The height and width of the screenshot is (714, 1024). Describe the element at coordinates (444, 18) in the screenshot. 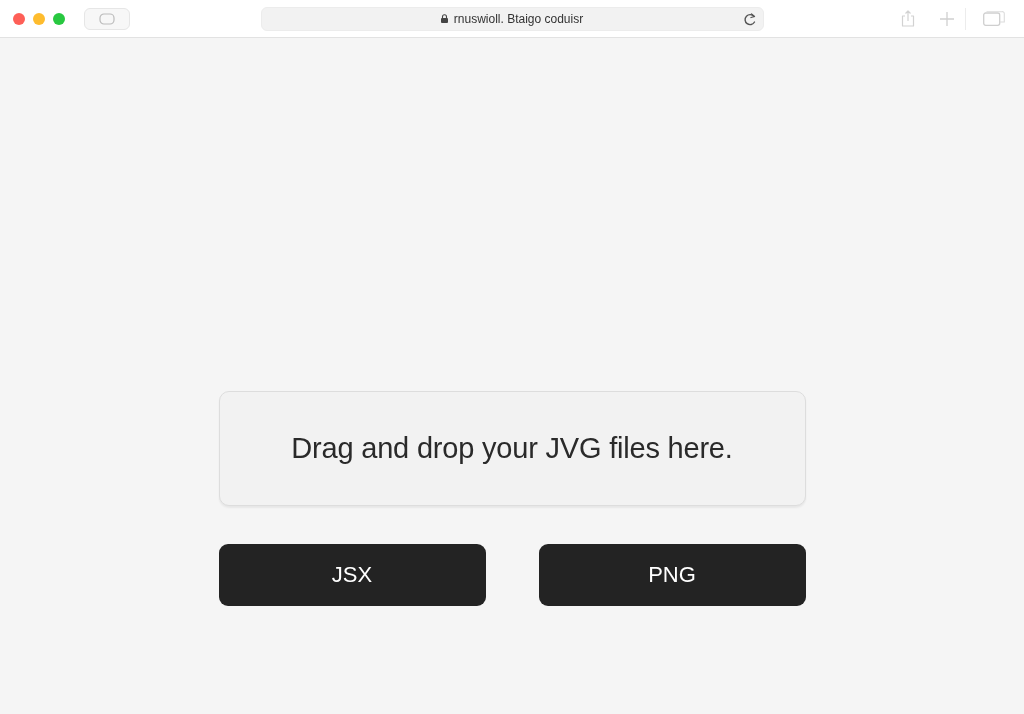

I see `lock-icon` at that location.